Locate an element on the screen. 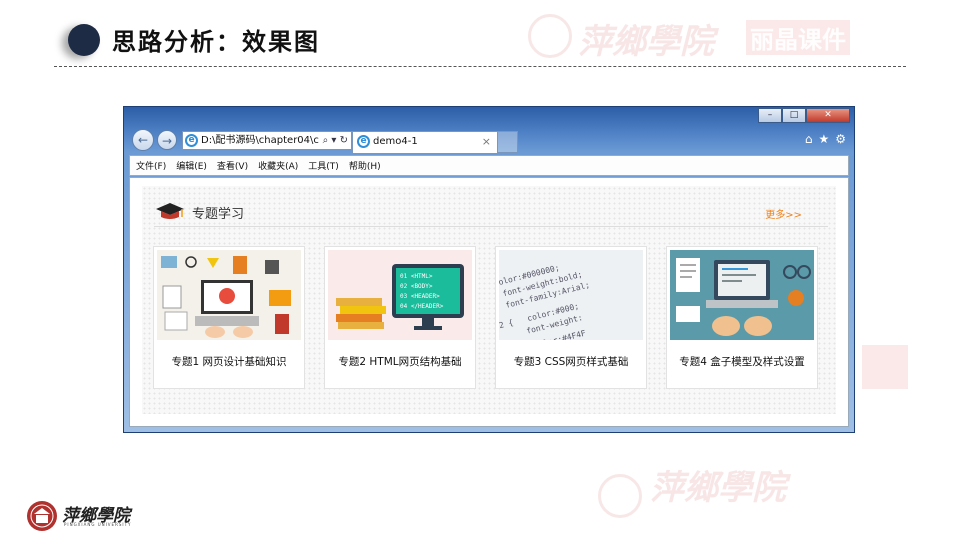 The height and width of the screenshot is (540, 960). menu-view: 查看(V) is located at coordinates (232, 165).